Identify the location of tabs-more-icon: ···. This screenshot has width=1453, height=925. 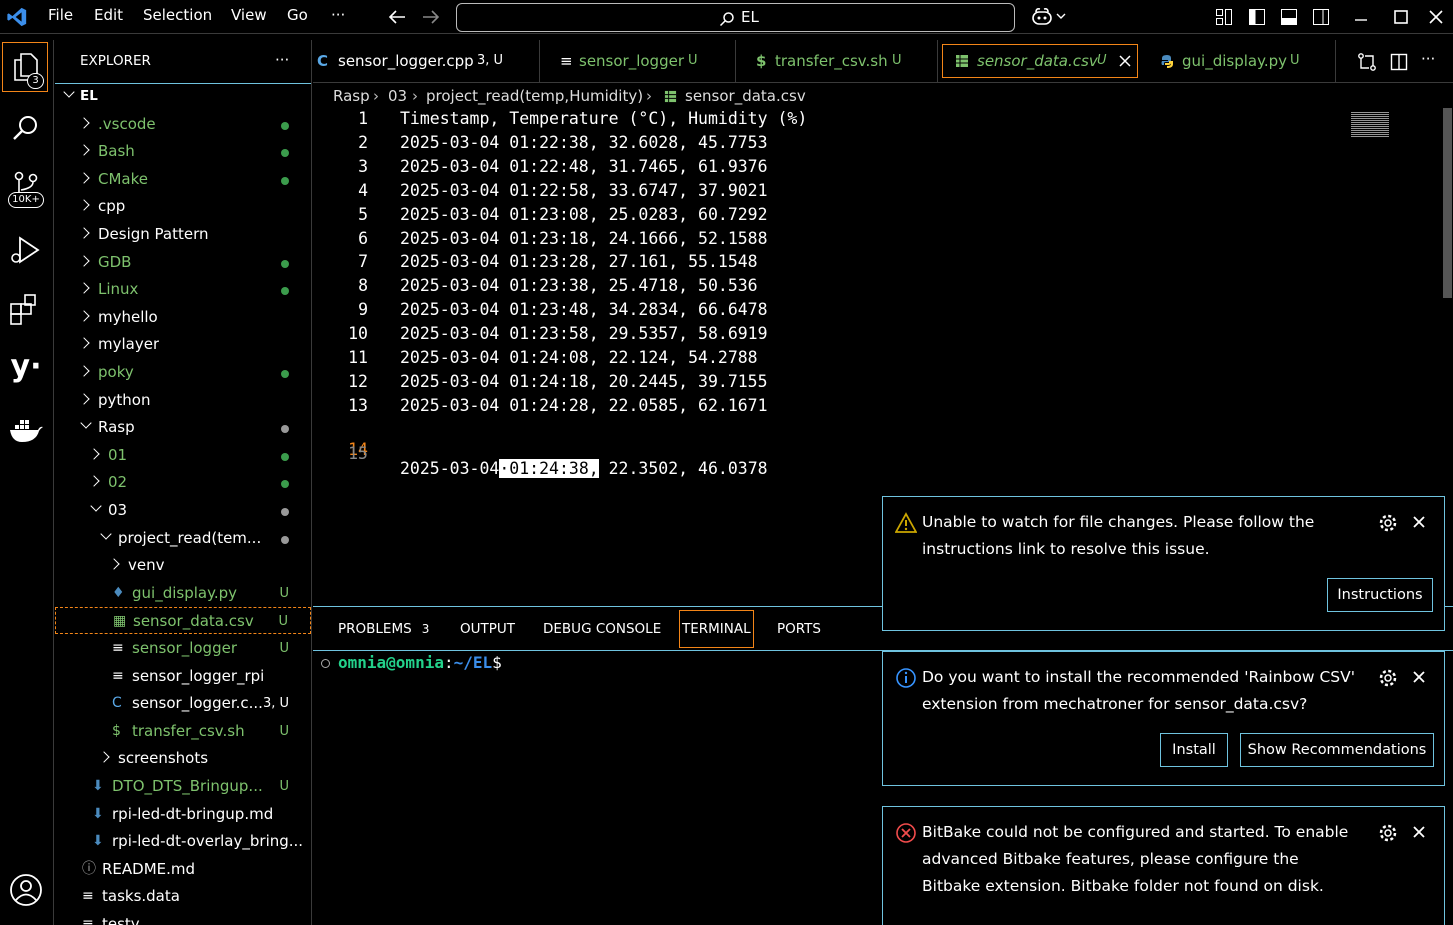
(1428, 59).